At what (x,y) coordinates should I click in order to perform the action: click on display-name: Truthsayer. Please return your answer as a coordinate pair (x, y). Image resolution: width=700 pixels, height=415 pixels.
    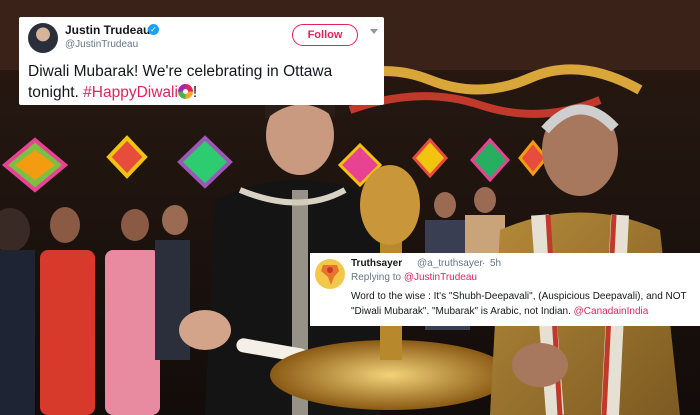
    Looking at the image, I should click on (376, 263).